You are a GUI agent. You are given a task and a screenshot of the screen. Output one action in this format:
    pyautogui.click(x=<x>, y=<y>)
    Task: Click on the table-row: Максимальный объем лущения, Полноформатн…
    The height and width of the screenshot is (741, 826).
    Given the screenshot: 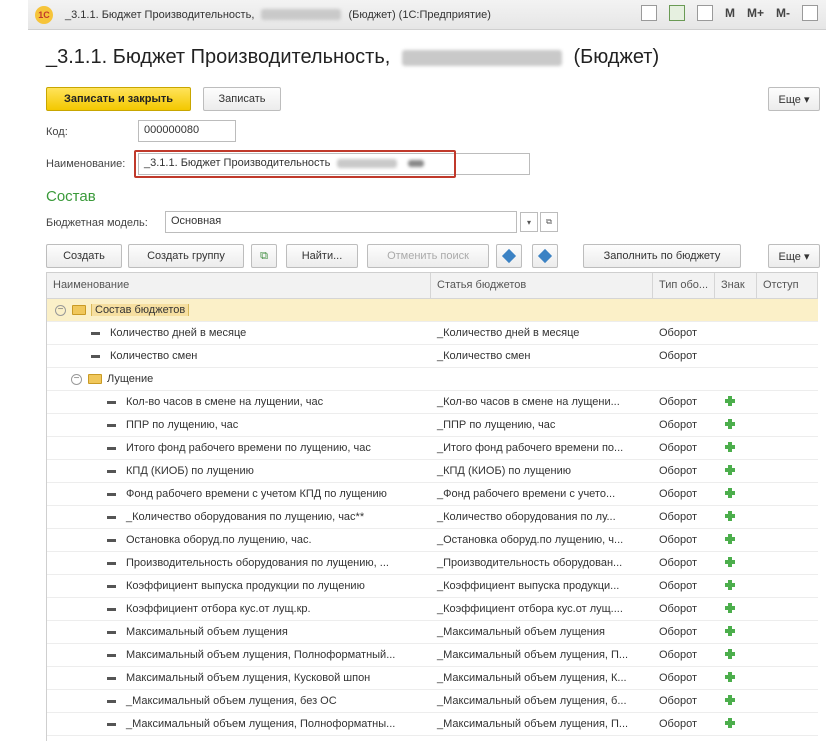 What is the action you would take?
    pyautogui.click(x=432, y=655)
    